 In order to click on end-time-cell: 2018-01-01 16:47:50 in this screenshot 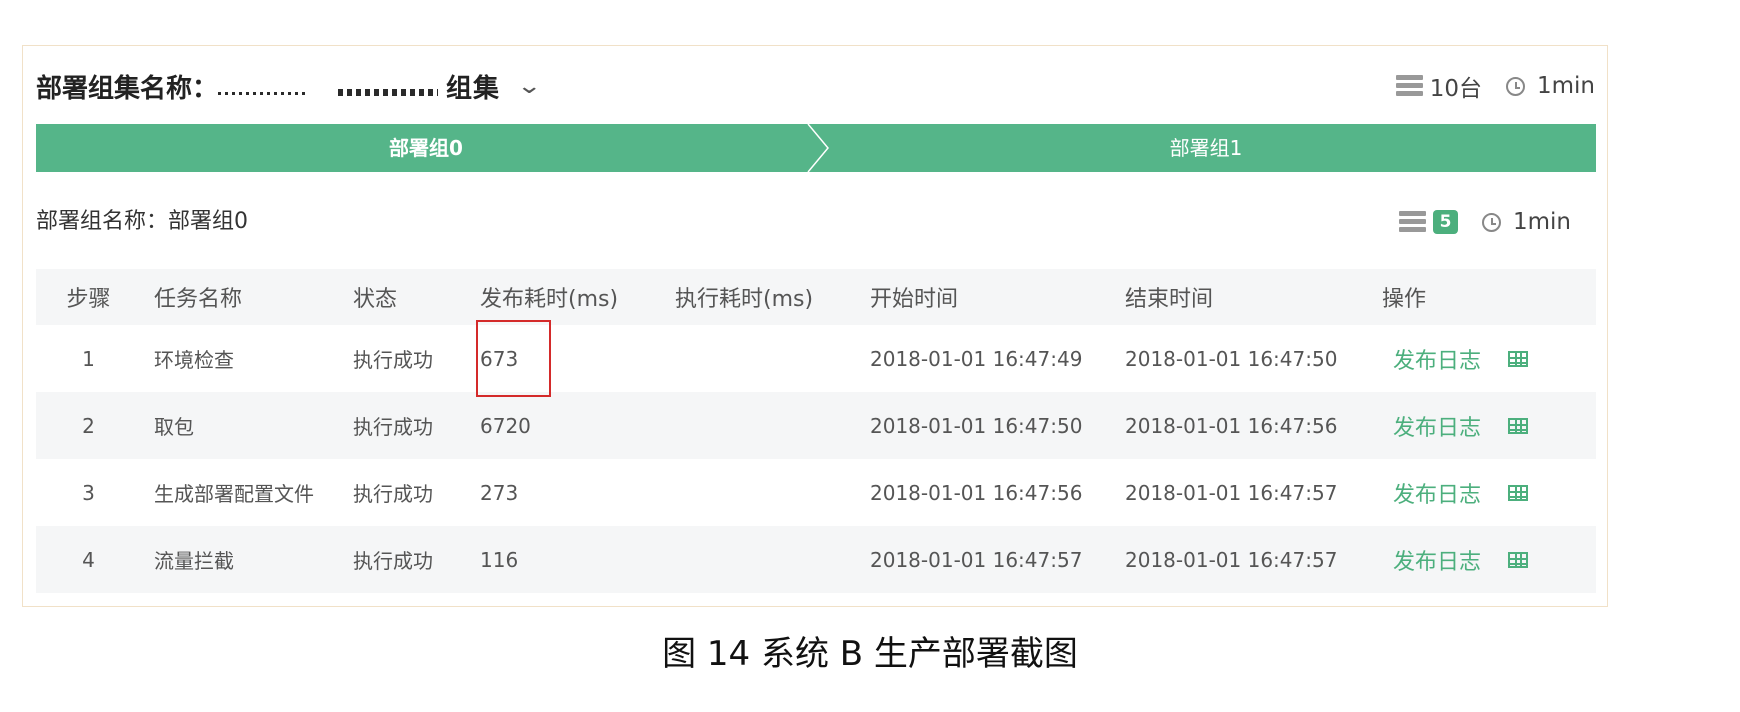, I will do `click(1231, 358)`.